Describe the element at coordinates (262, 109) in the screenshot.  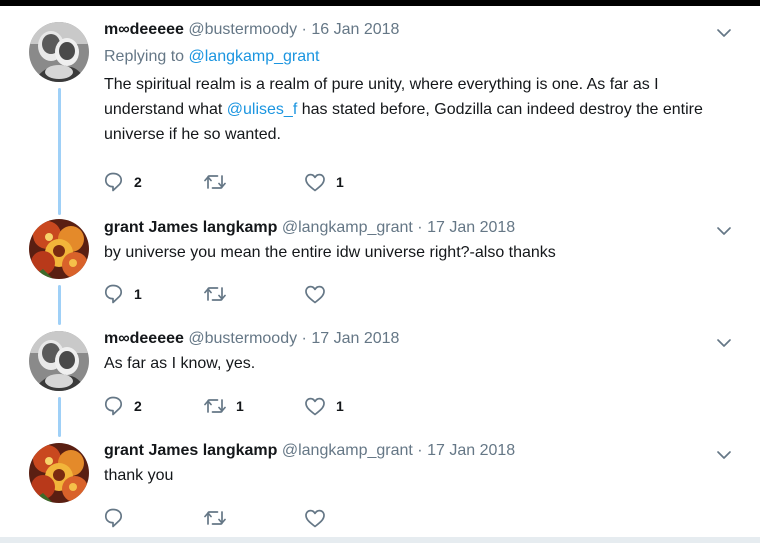
I see `mention-link: @ulises_f` at that location.